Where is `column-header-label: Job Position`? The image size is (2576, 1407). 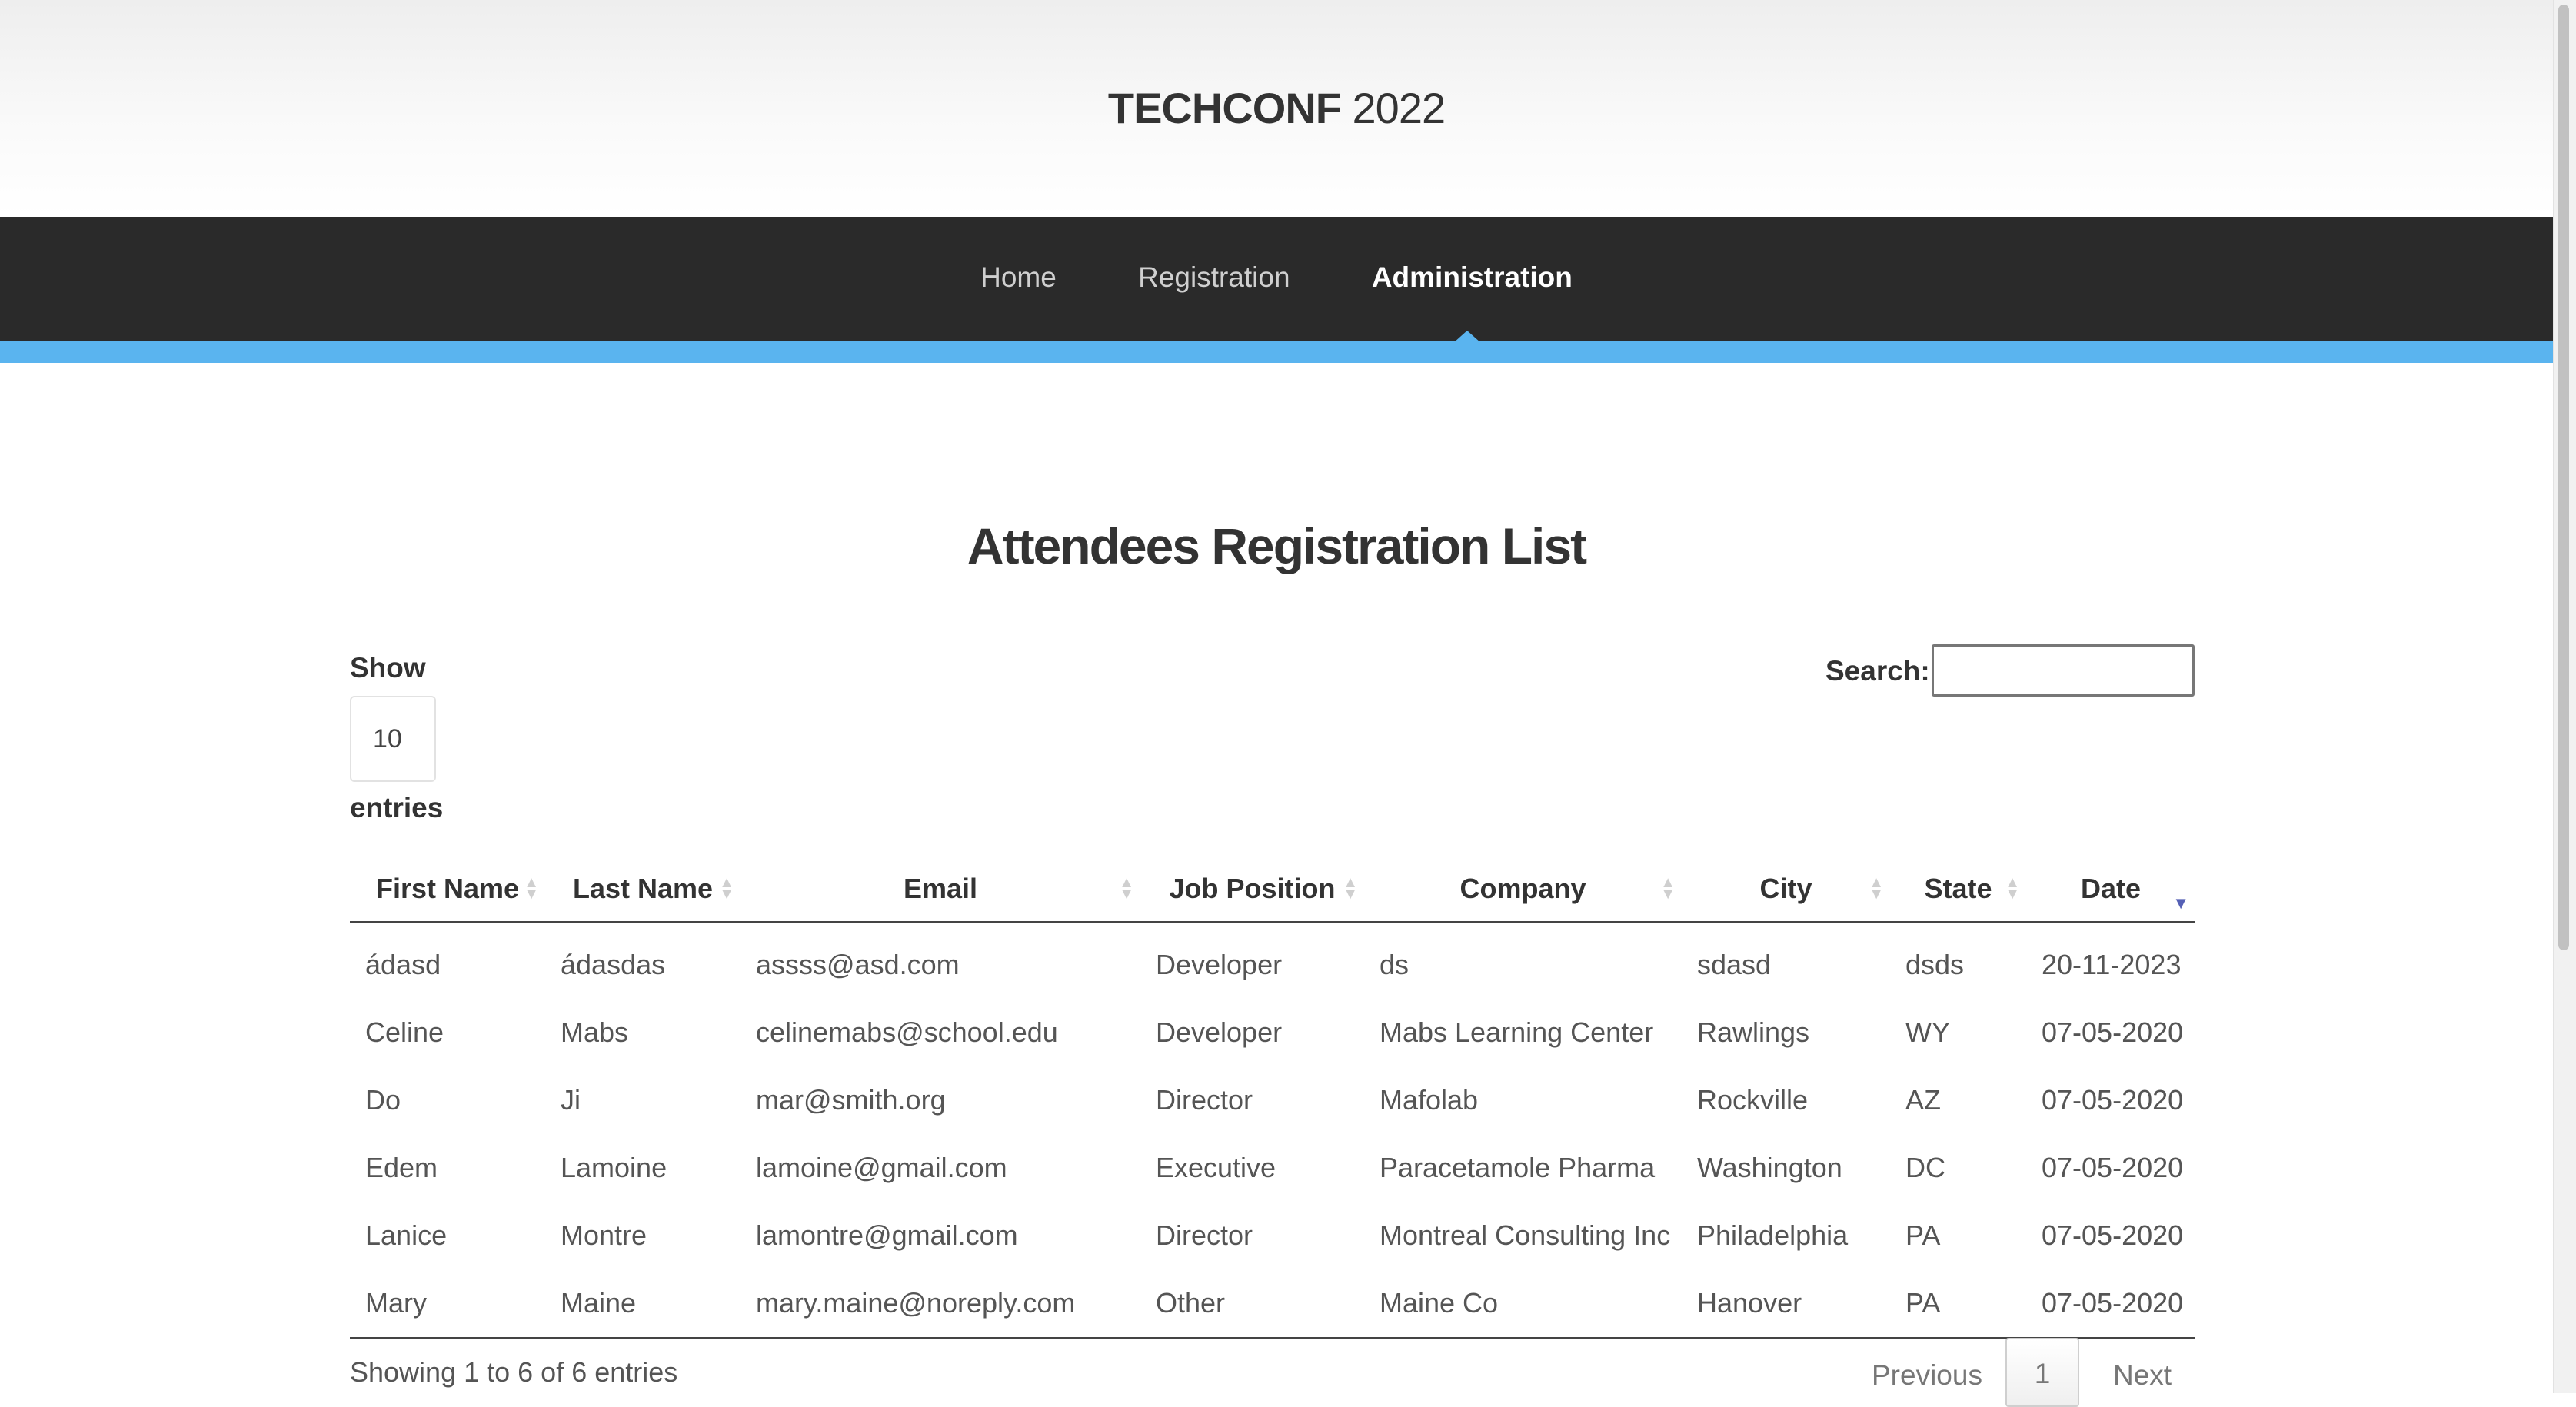
column-header-label: Job Position is located at coordinates (1252, 888).